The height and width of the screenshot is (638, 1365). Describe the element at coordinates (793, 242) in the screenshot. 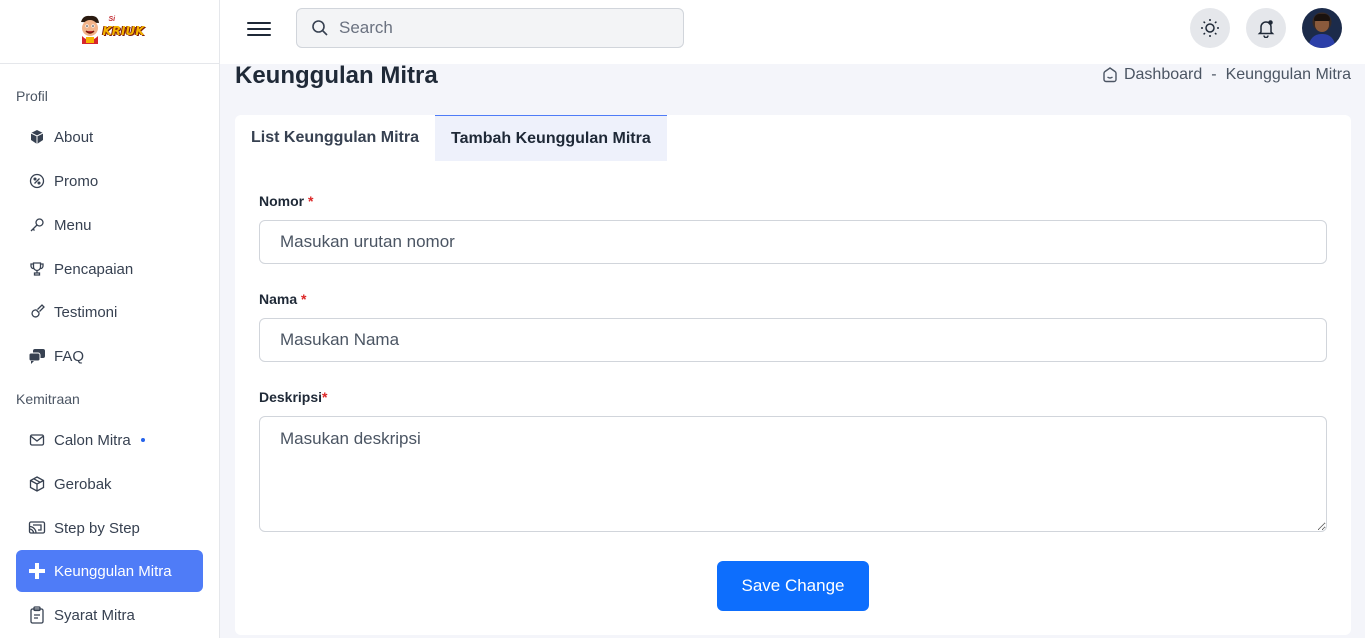

I see `nomor-input` at that location.